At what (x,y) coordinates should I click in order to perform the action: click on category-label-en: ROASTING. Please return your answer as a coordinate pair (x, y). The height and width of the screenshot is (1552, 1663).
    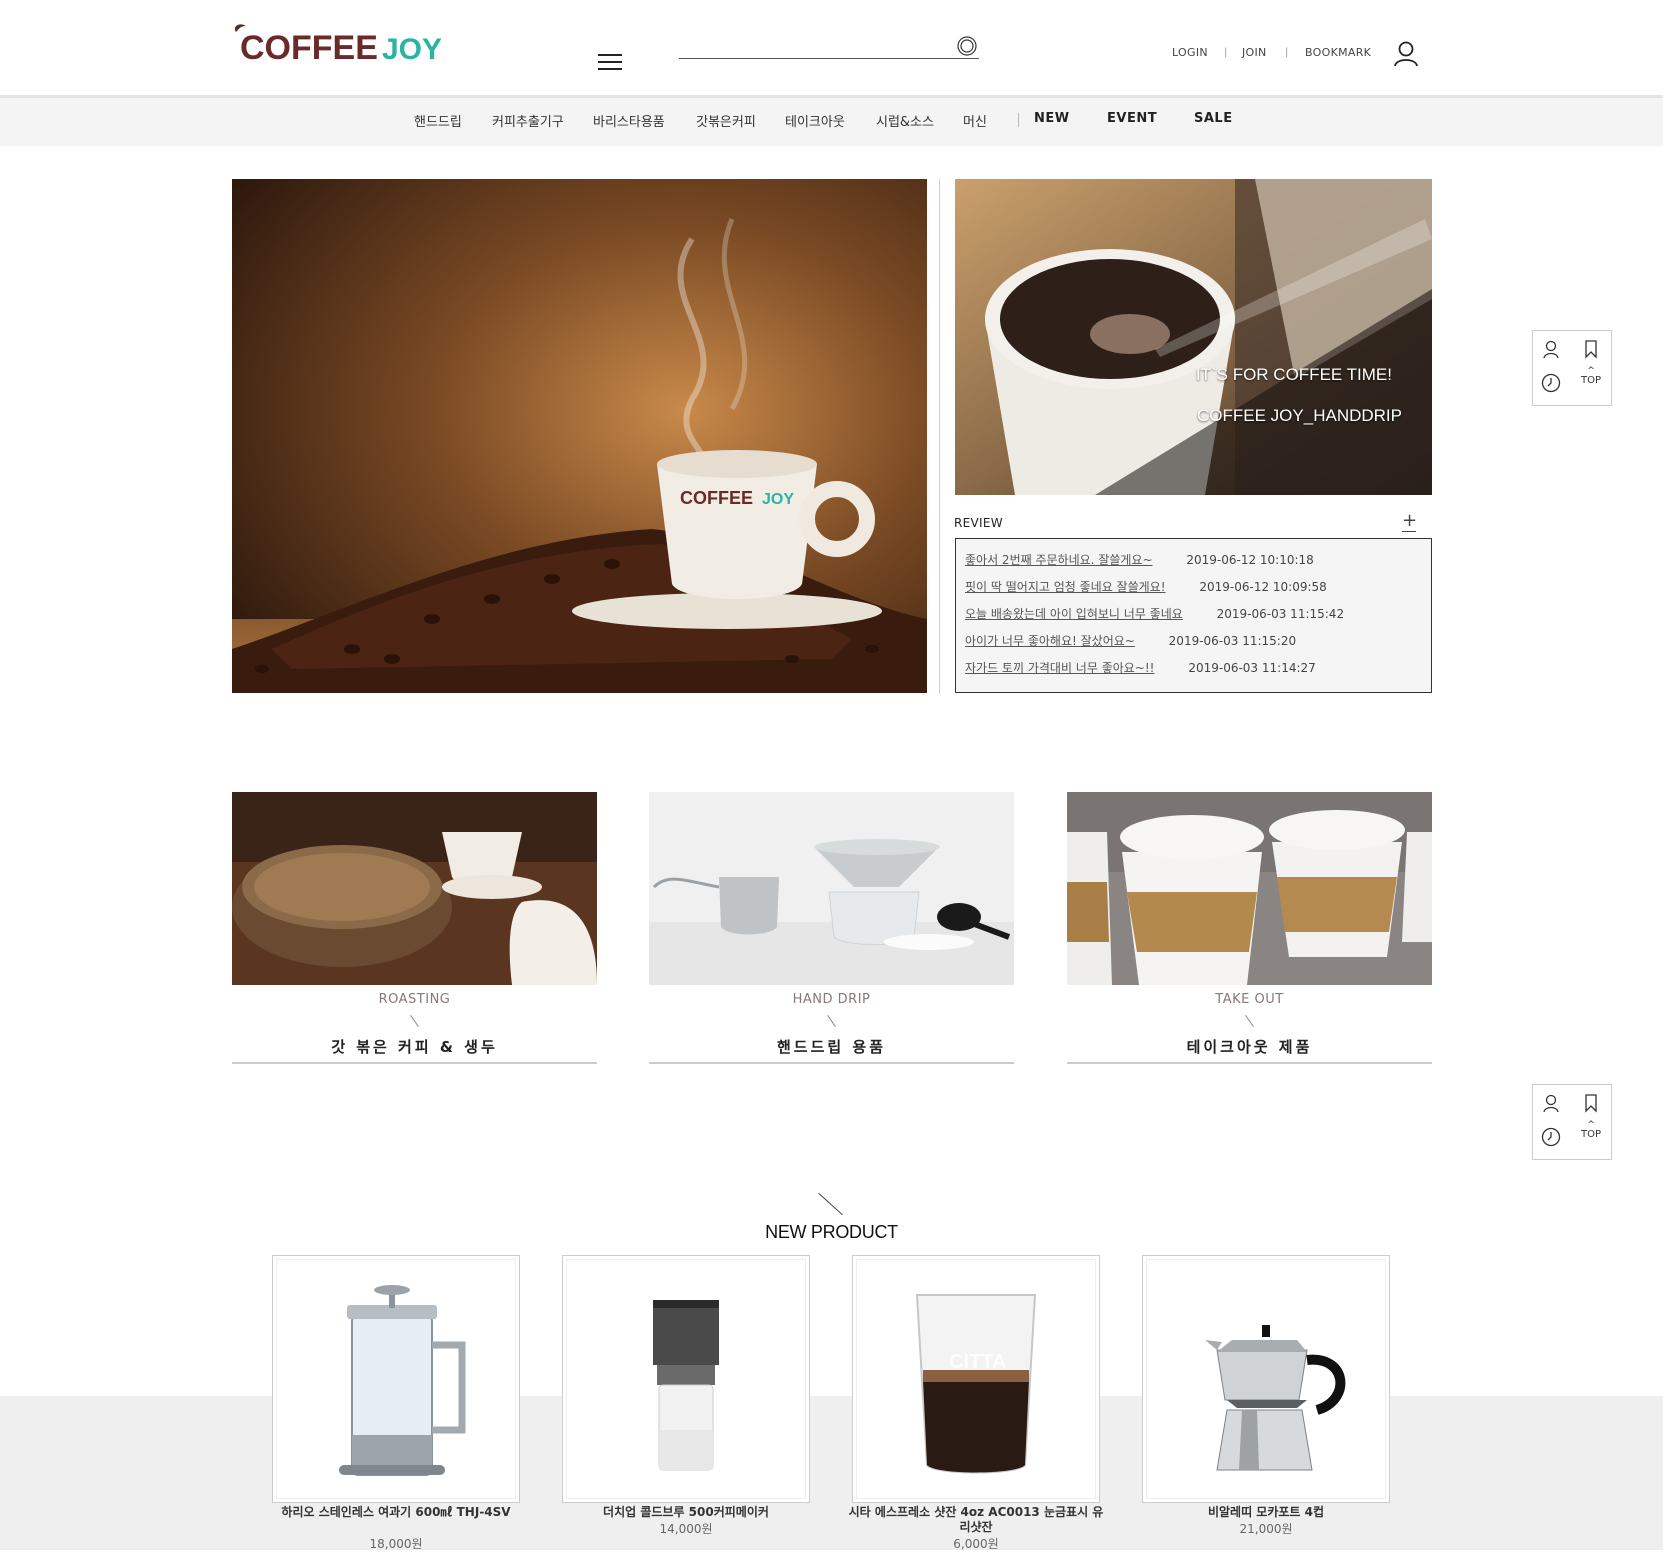
    Looking at the image, I should click on (414, 999).